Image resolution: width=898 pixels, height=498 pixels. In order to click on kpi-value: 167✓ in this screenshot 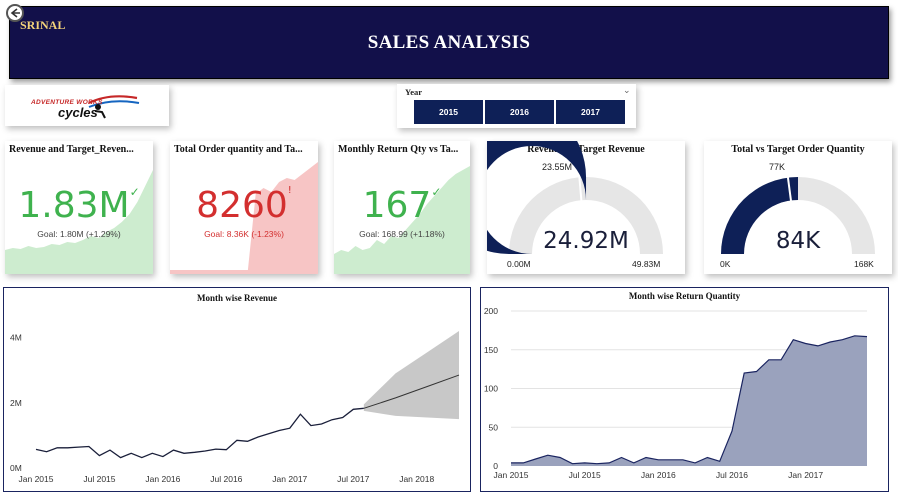, I will do `click(402, 205)`.